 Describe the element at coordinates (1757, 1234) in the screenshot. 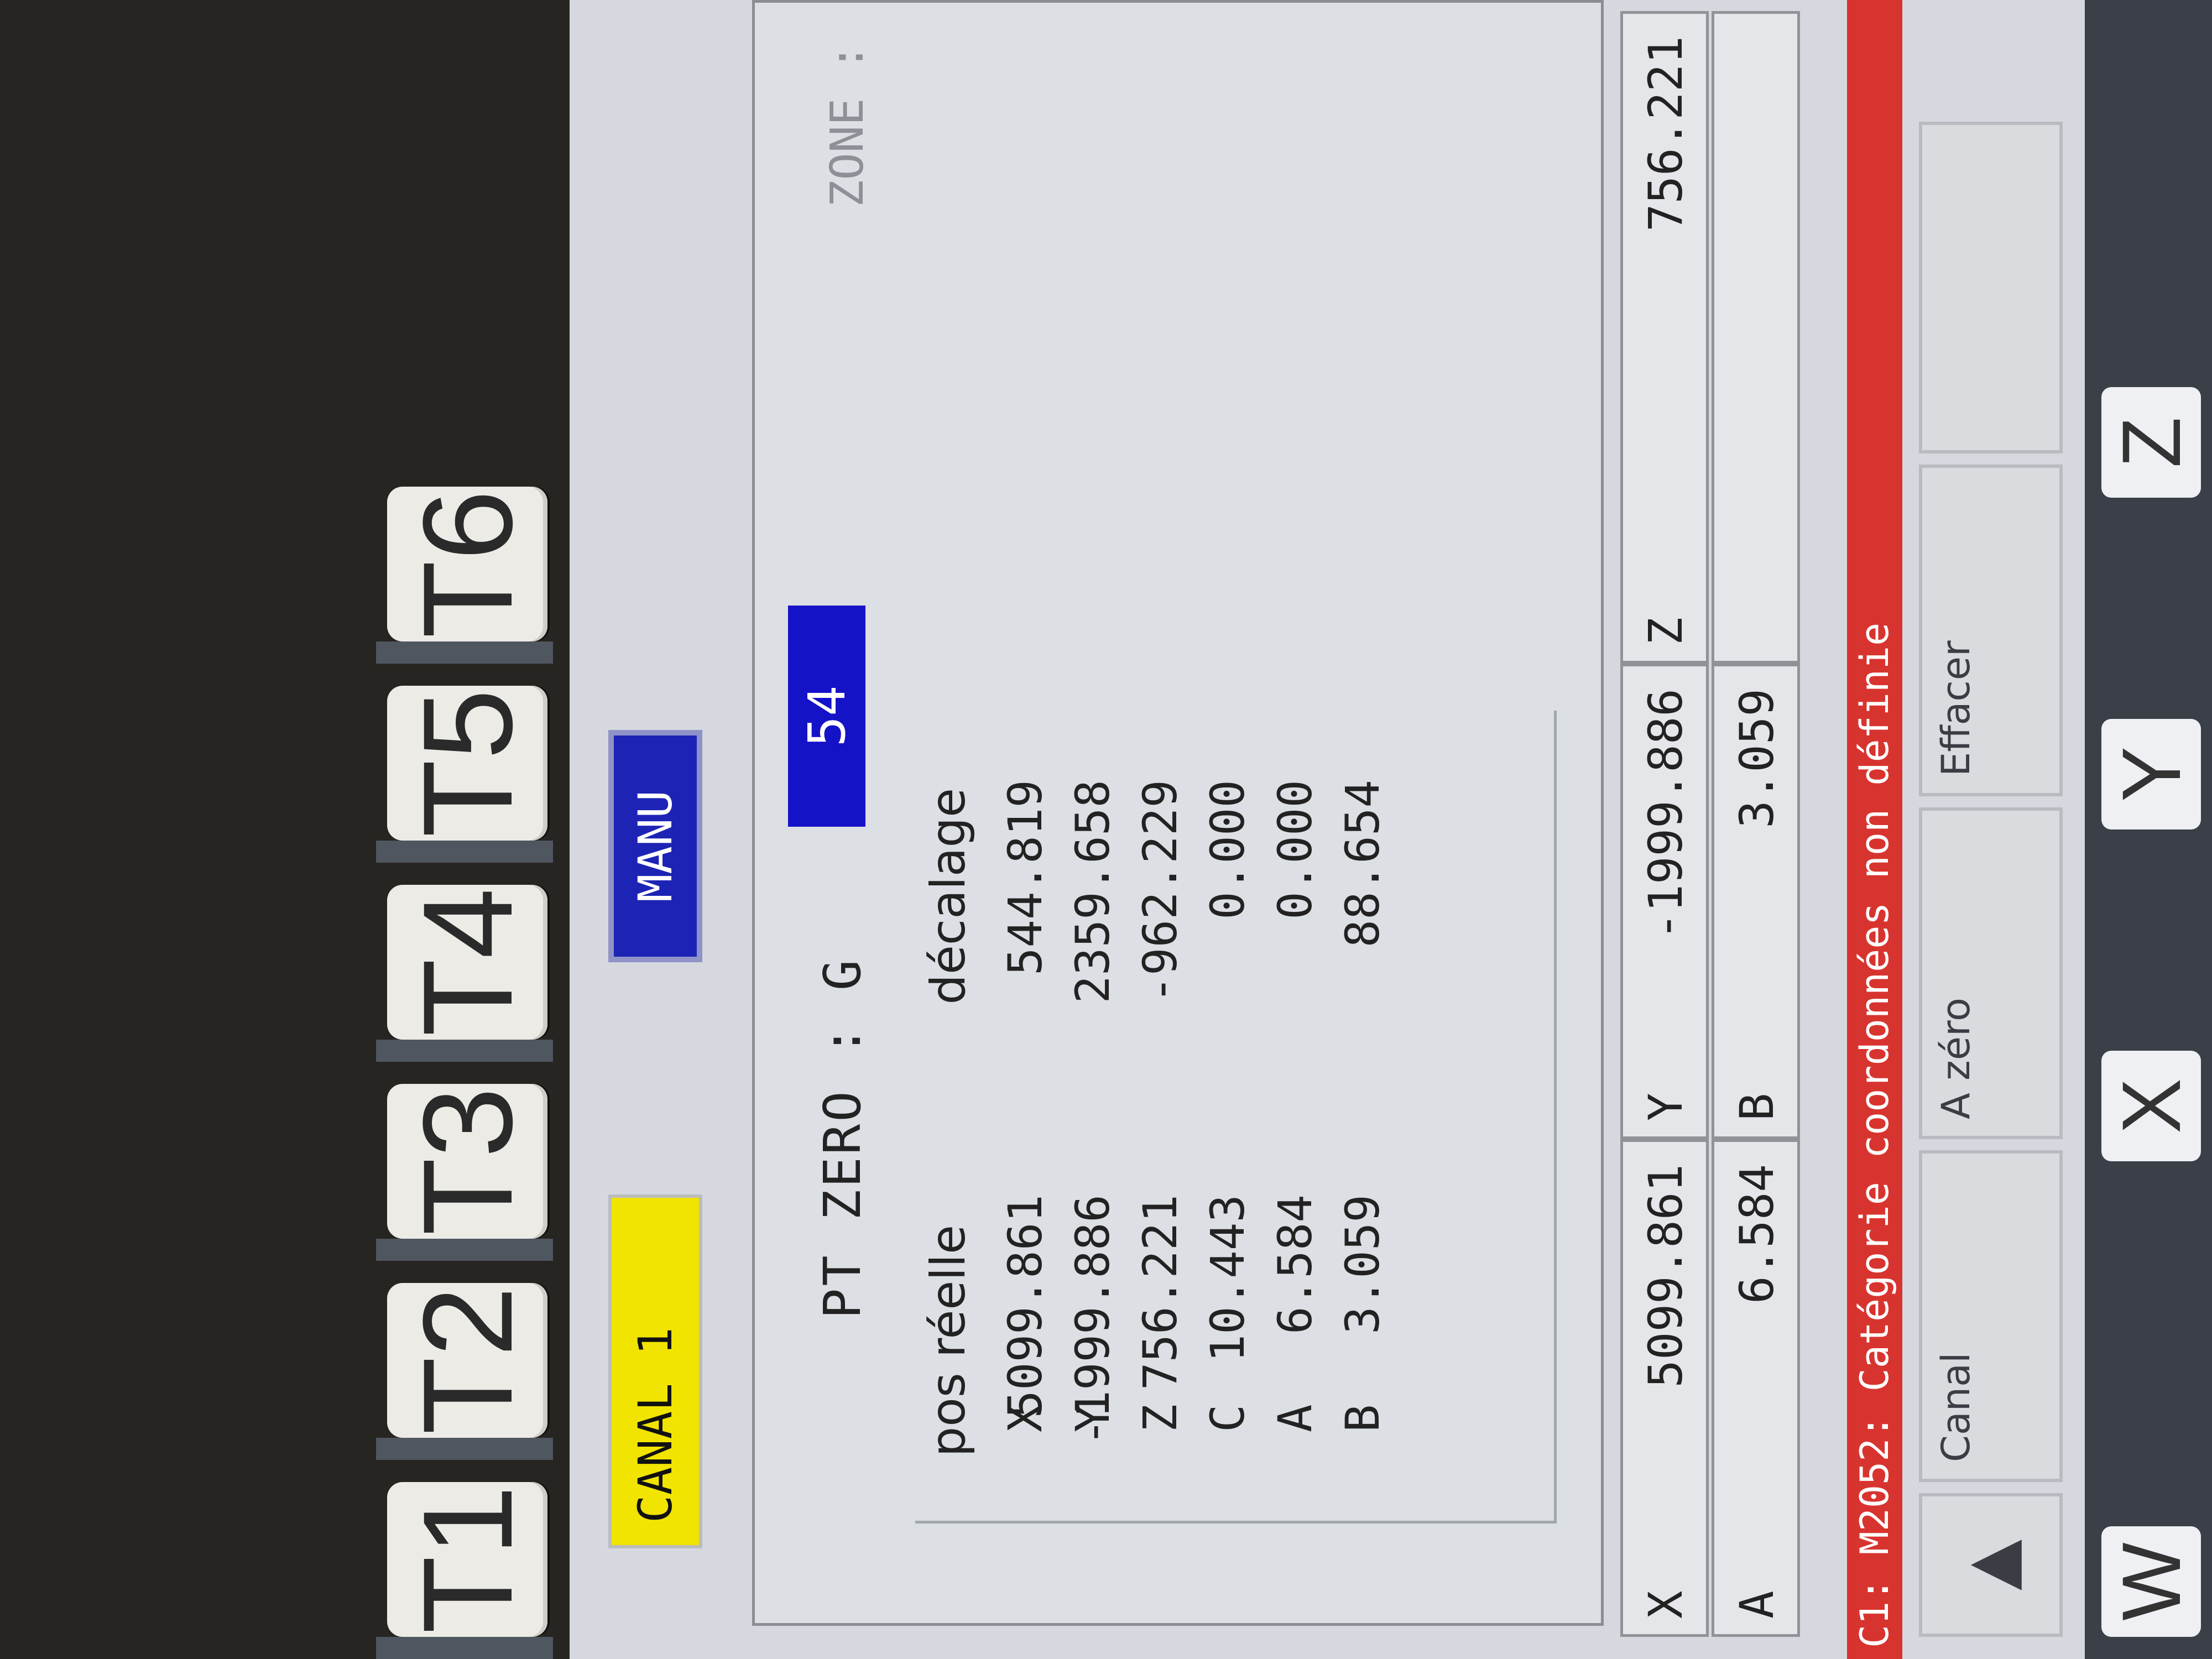

I see `position-value: 6.584` at that location.